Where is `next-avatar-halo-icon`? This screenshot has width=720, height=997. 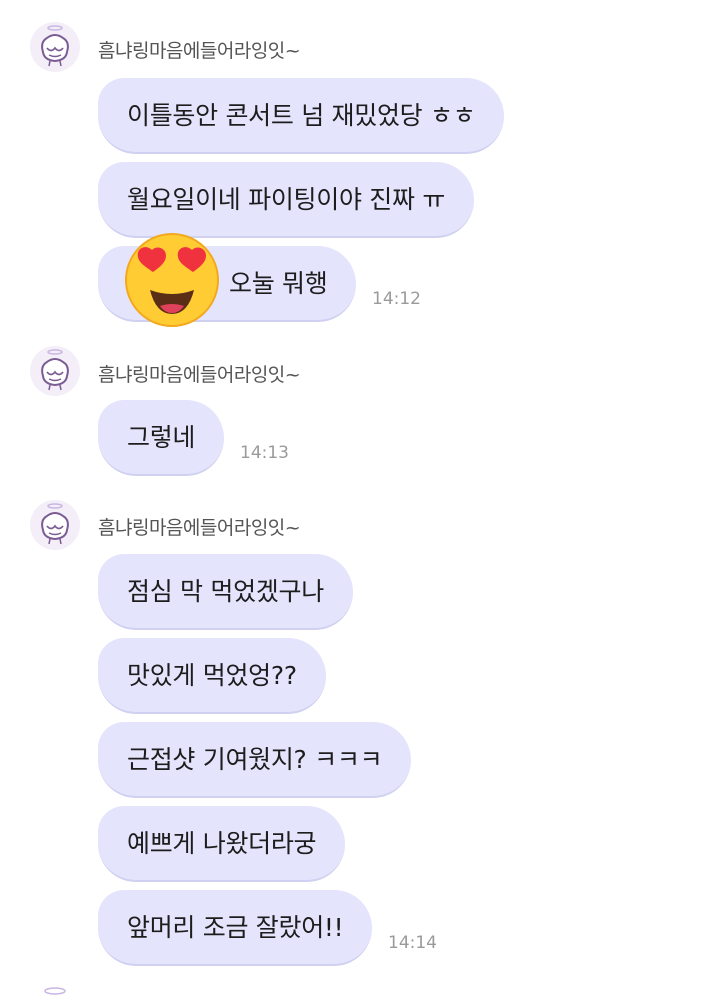
next-avatar-halo-icon is located at coordinates (55, 990).